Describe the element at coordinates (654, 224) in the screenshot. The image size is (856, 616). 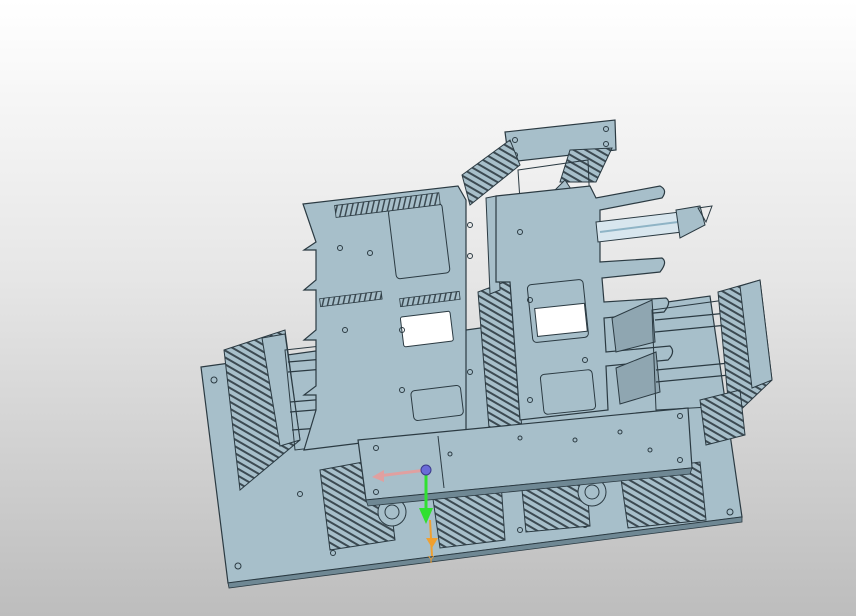
I see `pneumatic-cylinder` at that location.